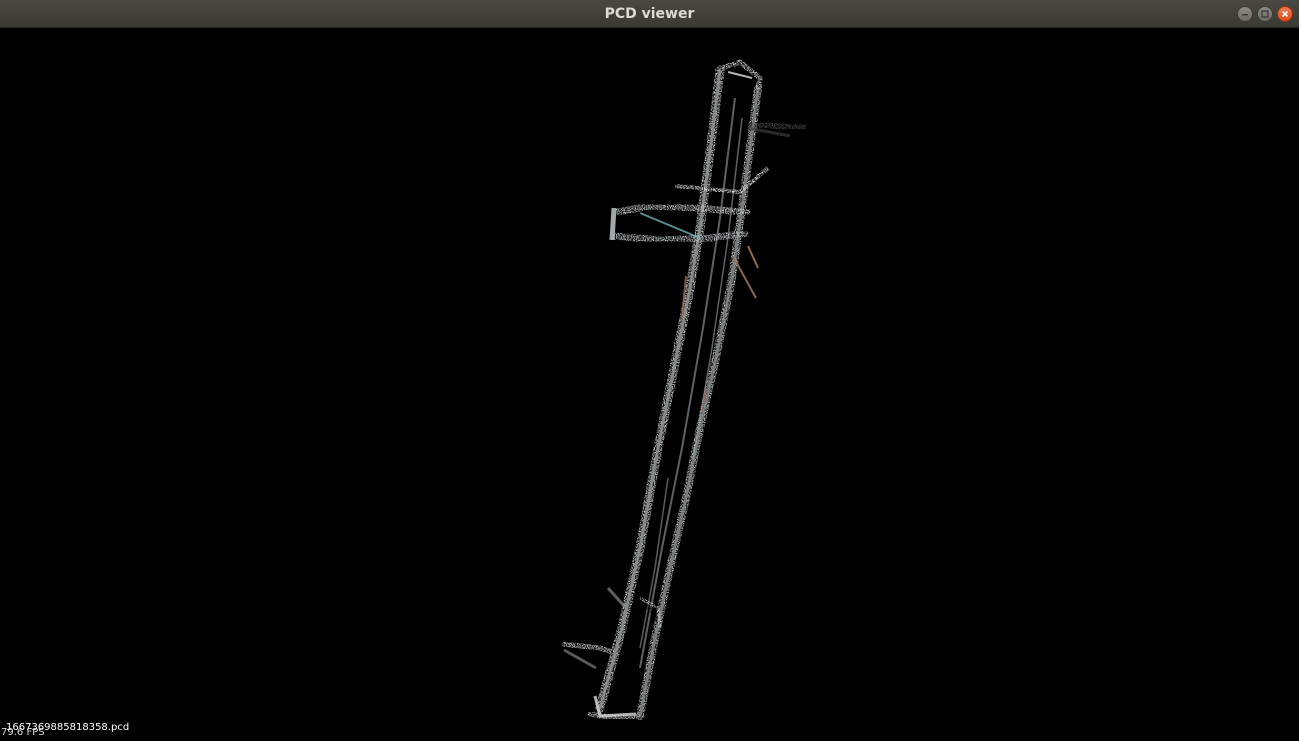  What do you see at coordinates (675, 390) in the screenshot?
I see `corridor-main` at bounding box center [675, 390].